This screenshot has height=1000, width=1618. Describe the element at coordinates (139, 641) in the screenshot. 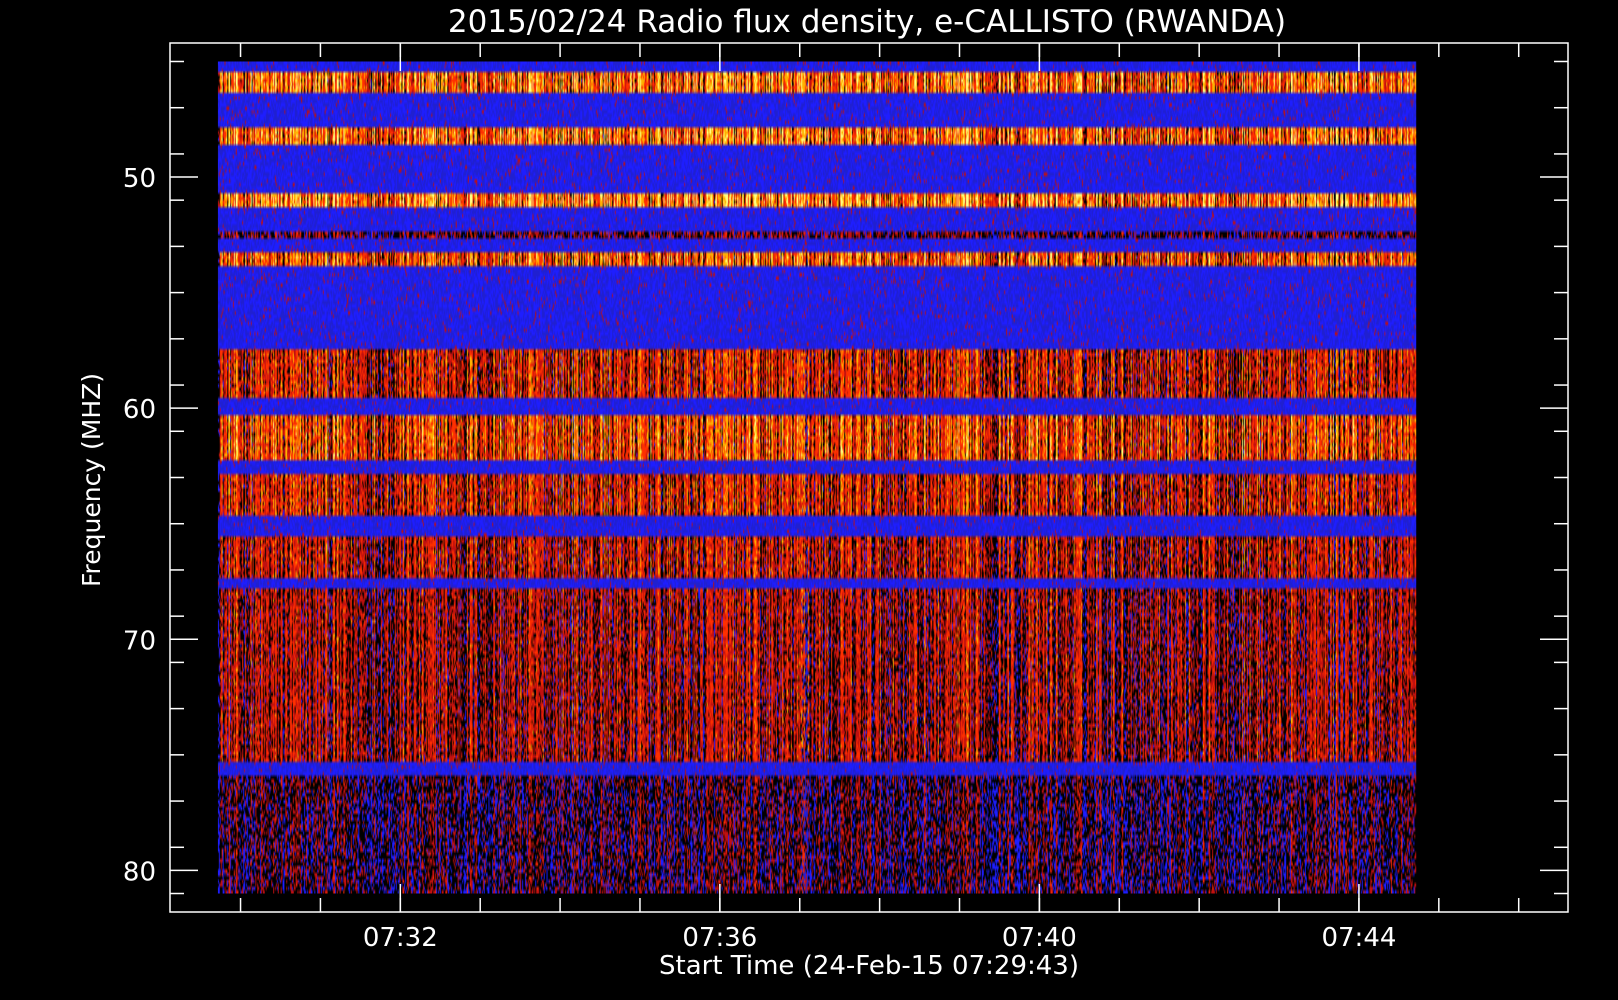

I see `y-tick-label: 70` at that location.